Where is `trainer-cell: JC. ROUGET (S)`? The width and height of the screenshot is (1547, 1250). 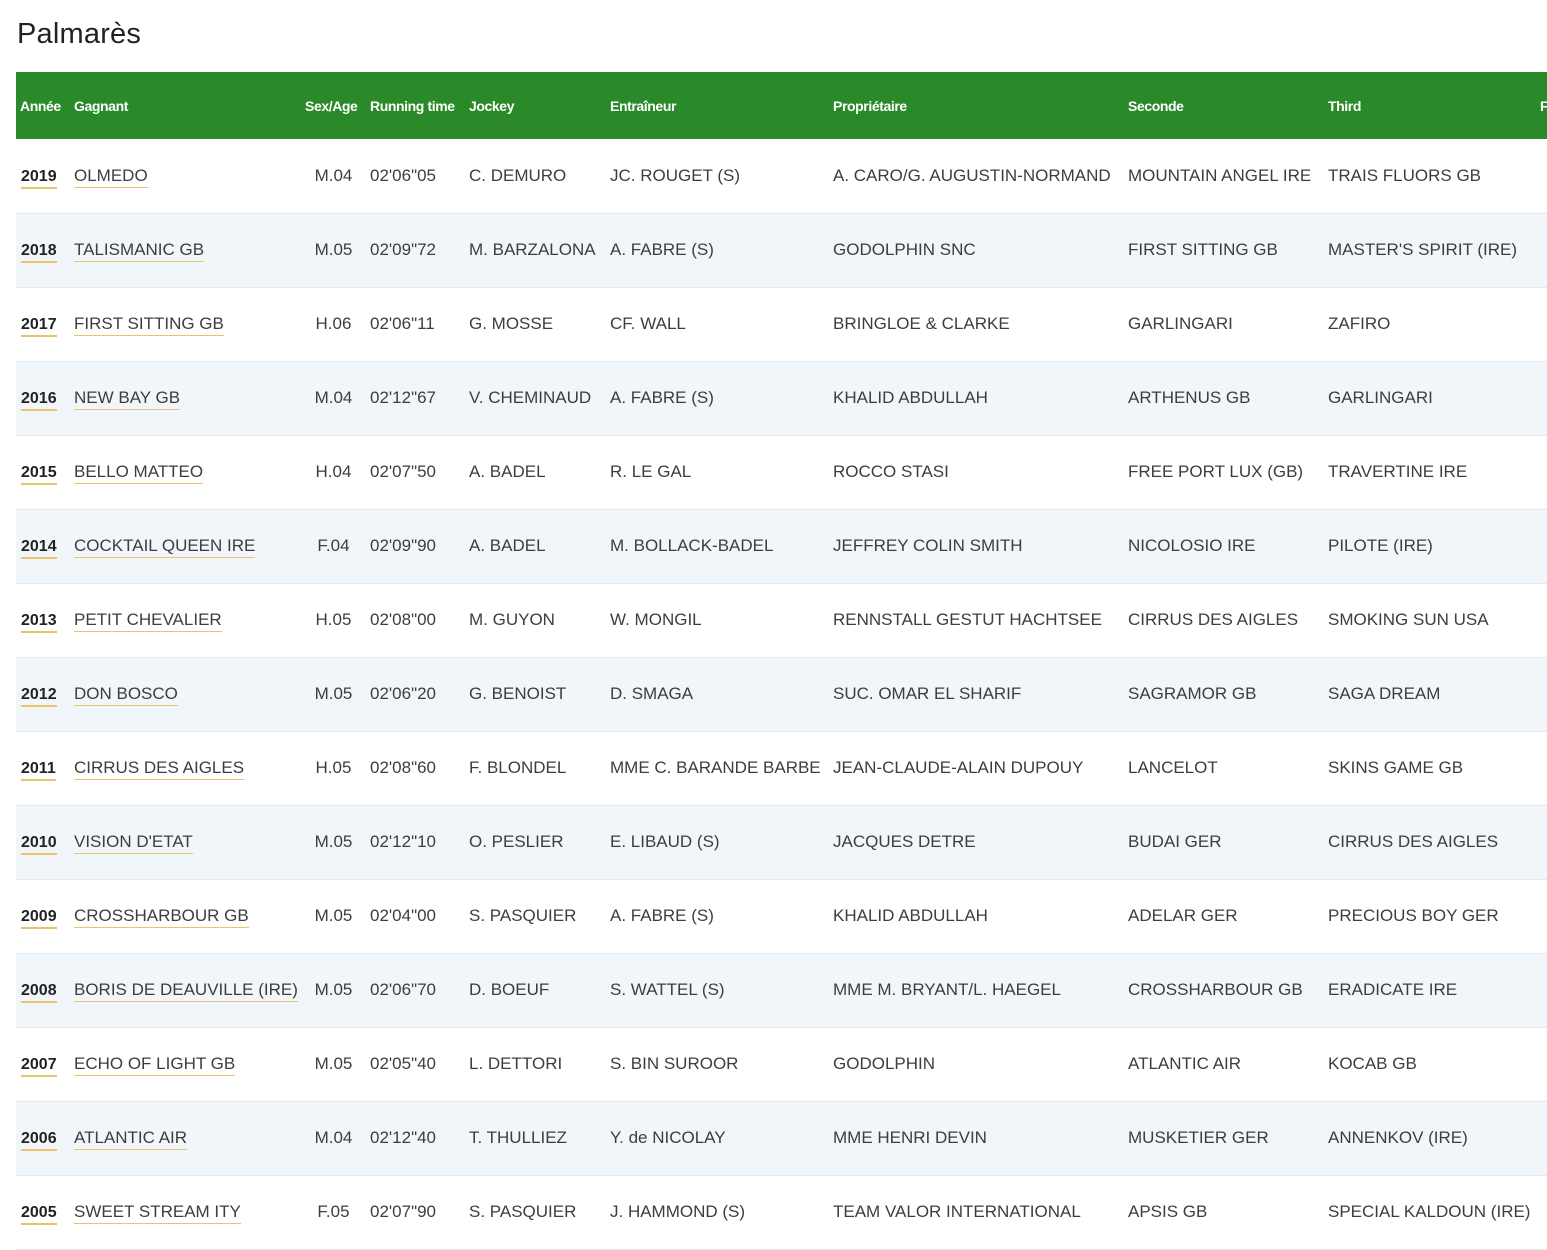 trainer-cell: JC. ROUGET (S) is located at coordinates (675, 175).